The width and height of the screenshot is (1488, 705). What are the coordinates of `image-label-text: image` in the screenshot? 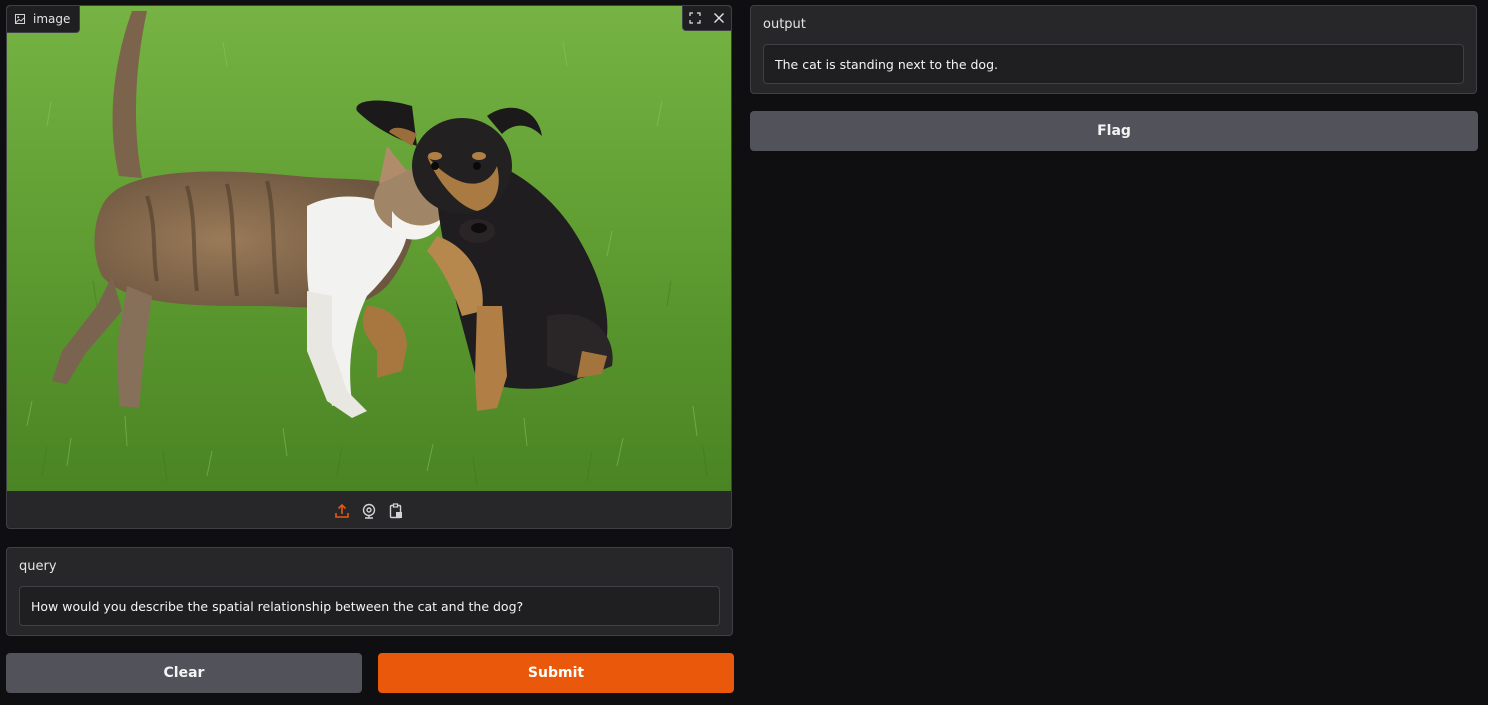 It's located at (52, 19).